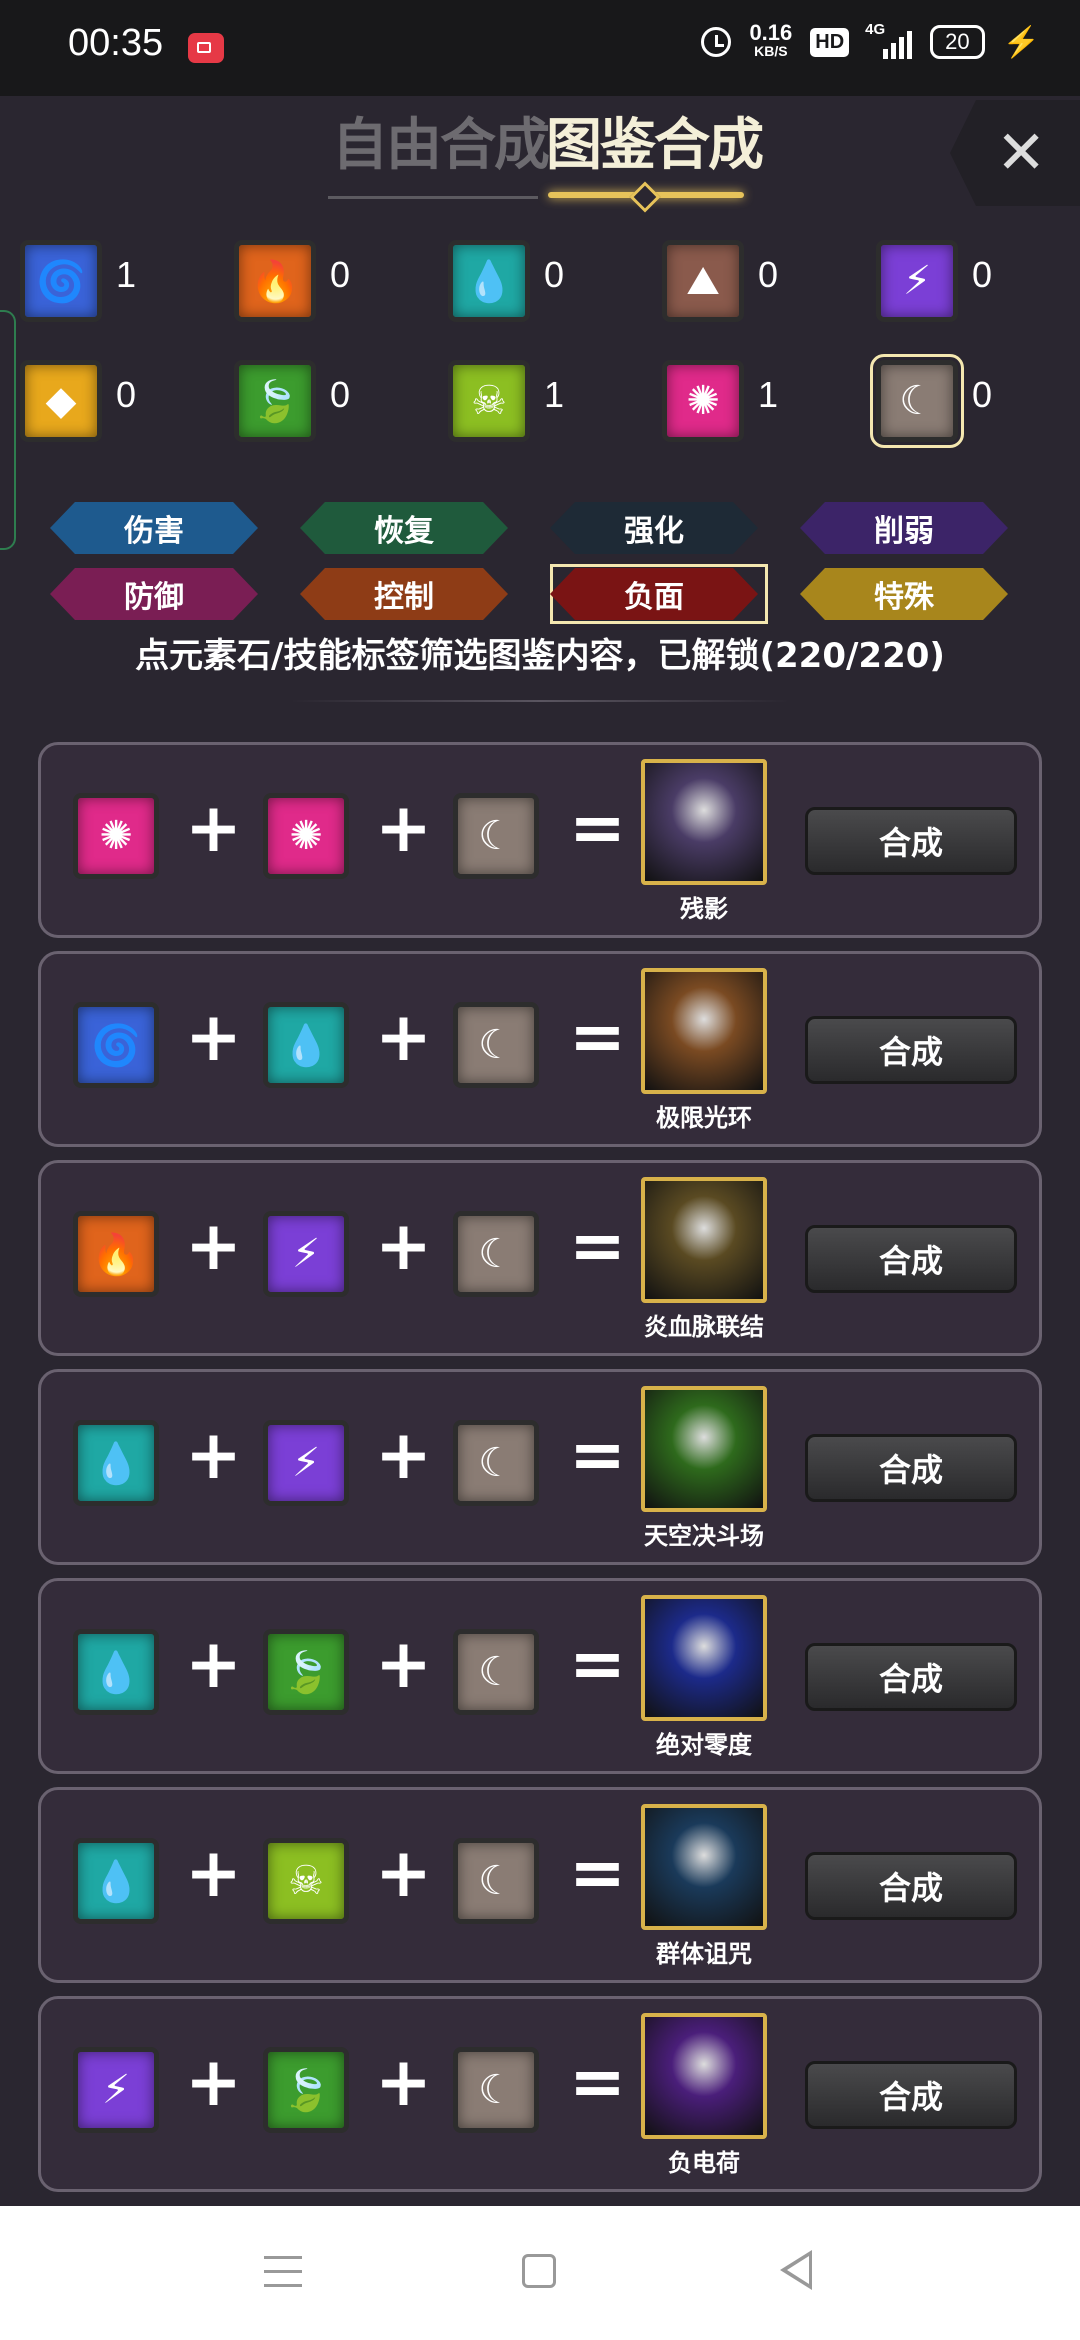 The width and height of the screenshot is (1080, 2340). Describe the element at coordinates (154, 528) in the screenshot. I see `filter-tag: 伤害` at that location.